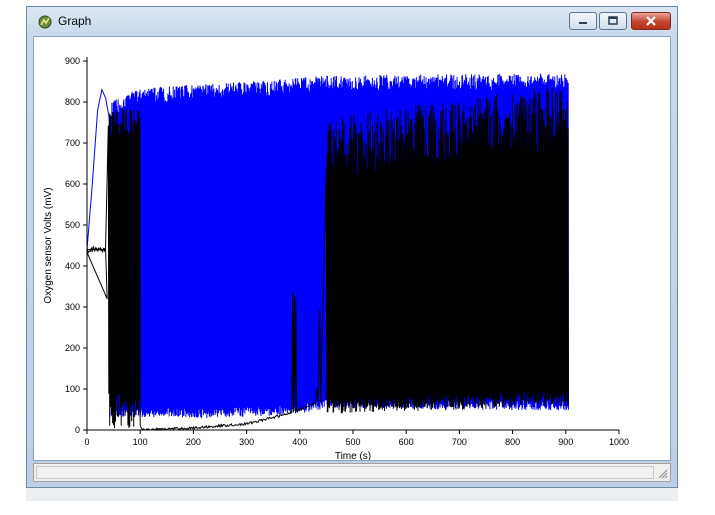 This screenshot has width=715, height=515. I want to click on maximize-button, so click(613, 21).